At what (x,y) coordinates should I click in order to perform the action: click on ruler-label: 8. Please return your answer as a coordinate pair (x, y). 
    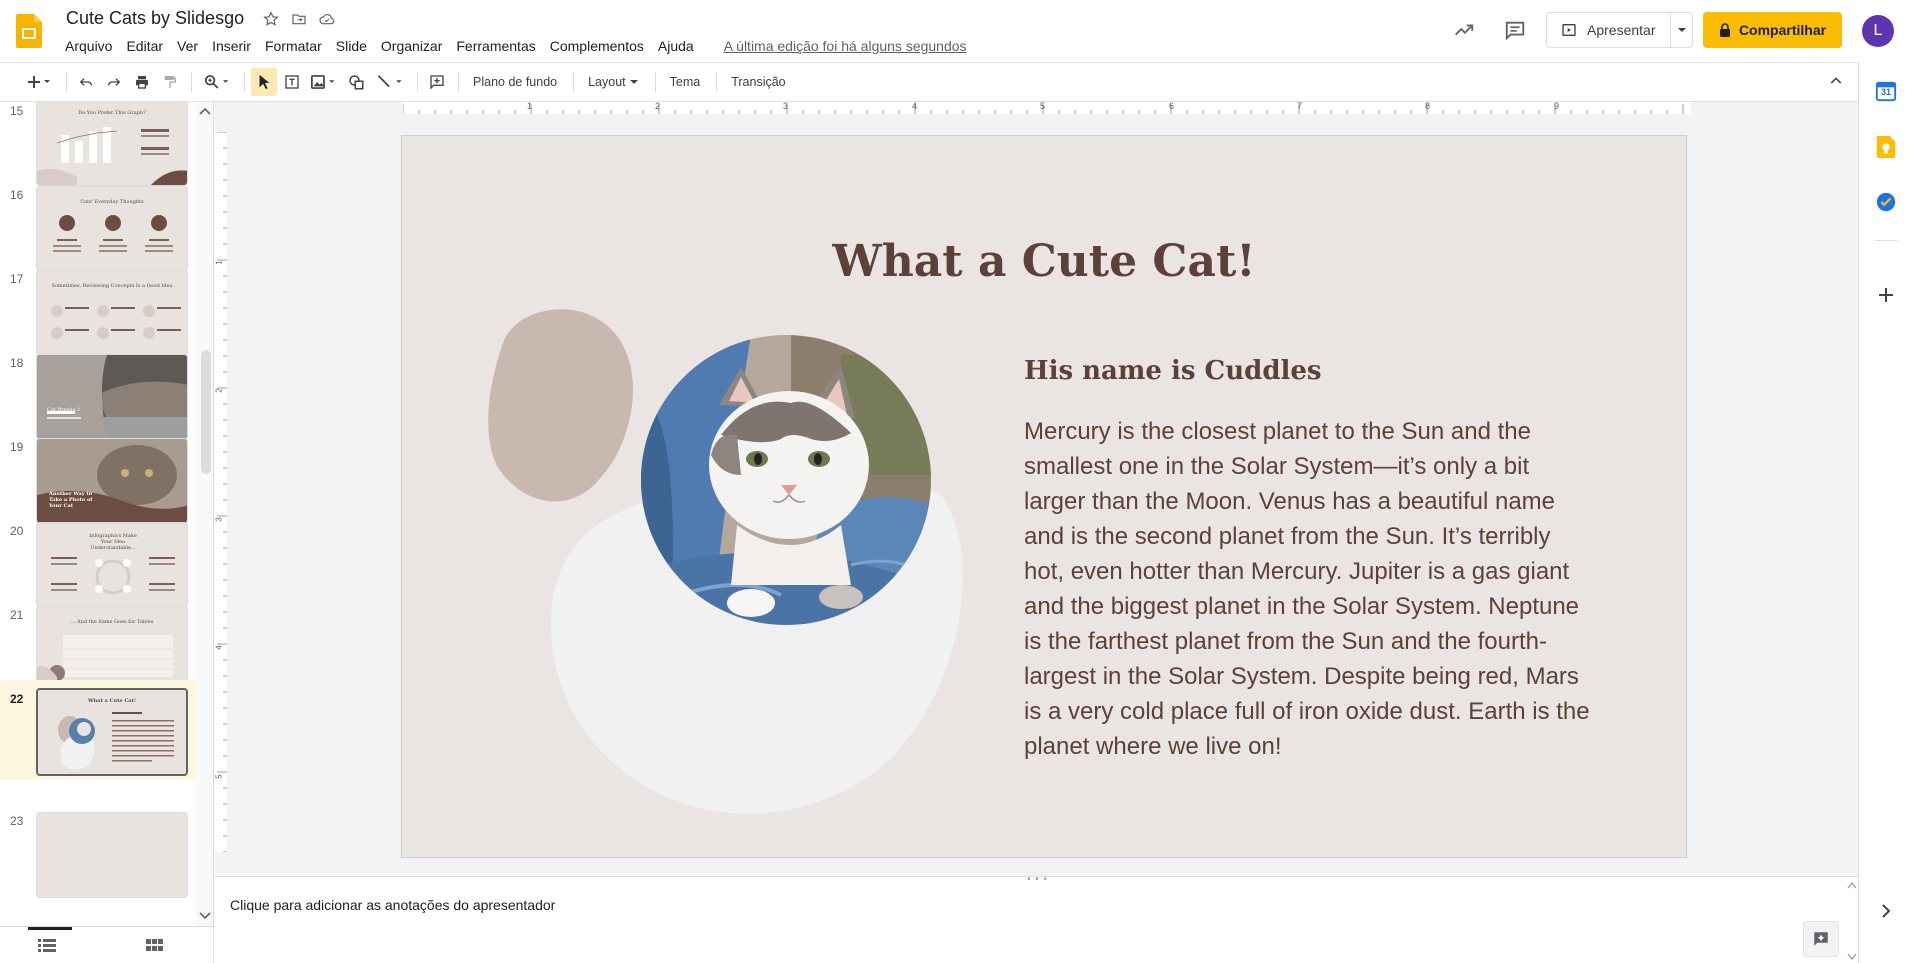
    Looking at the image, I should click on (1428, 106).